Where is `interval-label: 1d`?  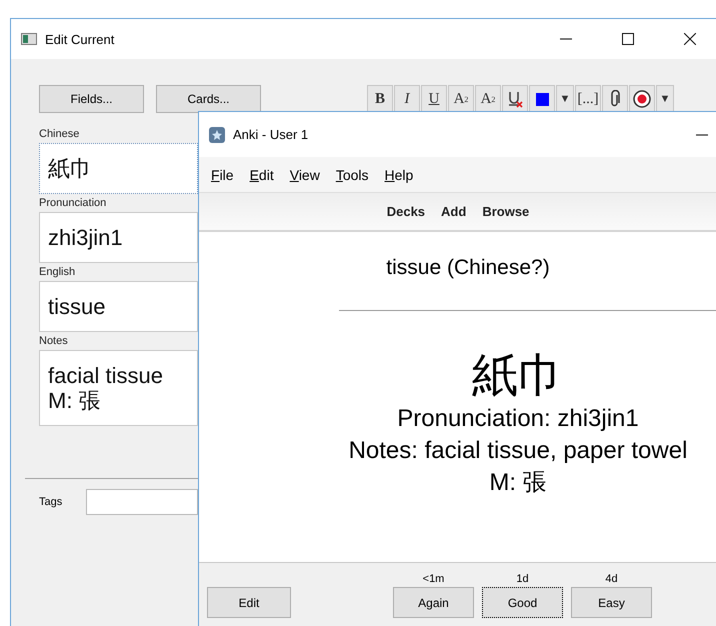
interval-label: 1d is located at coordinates (522, 579).